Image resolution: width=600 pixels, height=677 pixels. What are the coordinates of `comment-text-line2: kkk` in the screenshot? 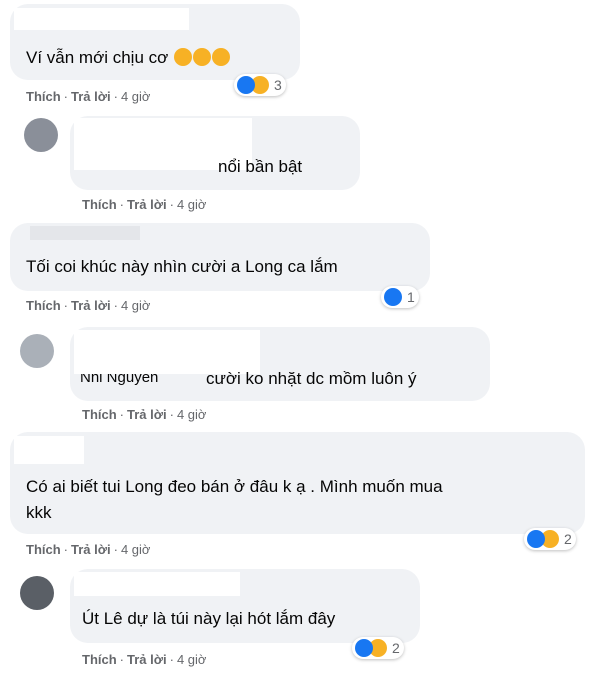 It's located at (39, 512).